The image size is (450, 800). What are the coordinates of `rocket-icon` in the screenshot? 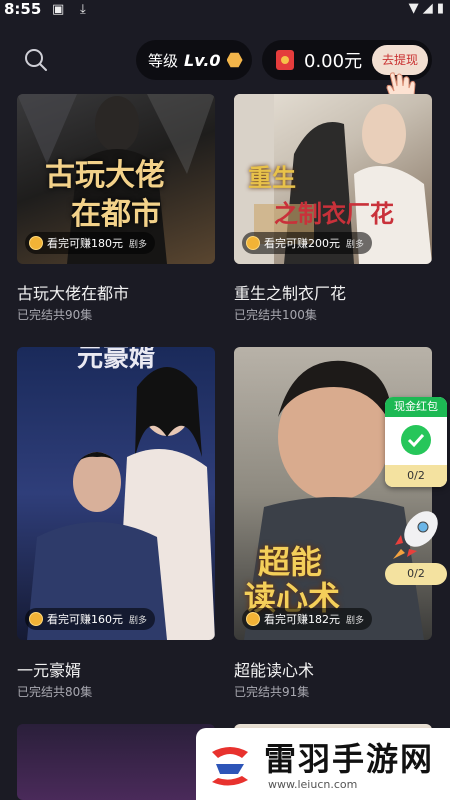 It's located at (415, 535).